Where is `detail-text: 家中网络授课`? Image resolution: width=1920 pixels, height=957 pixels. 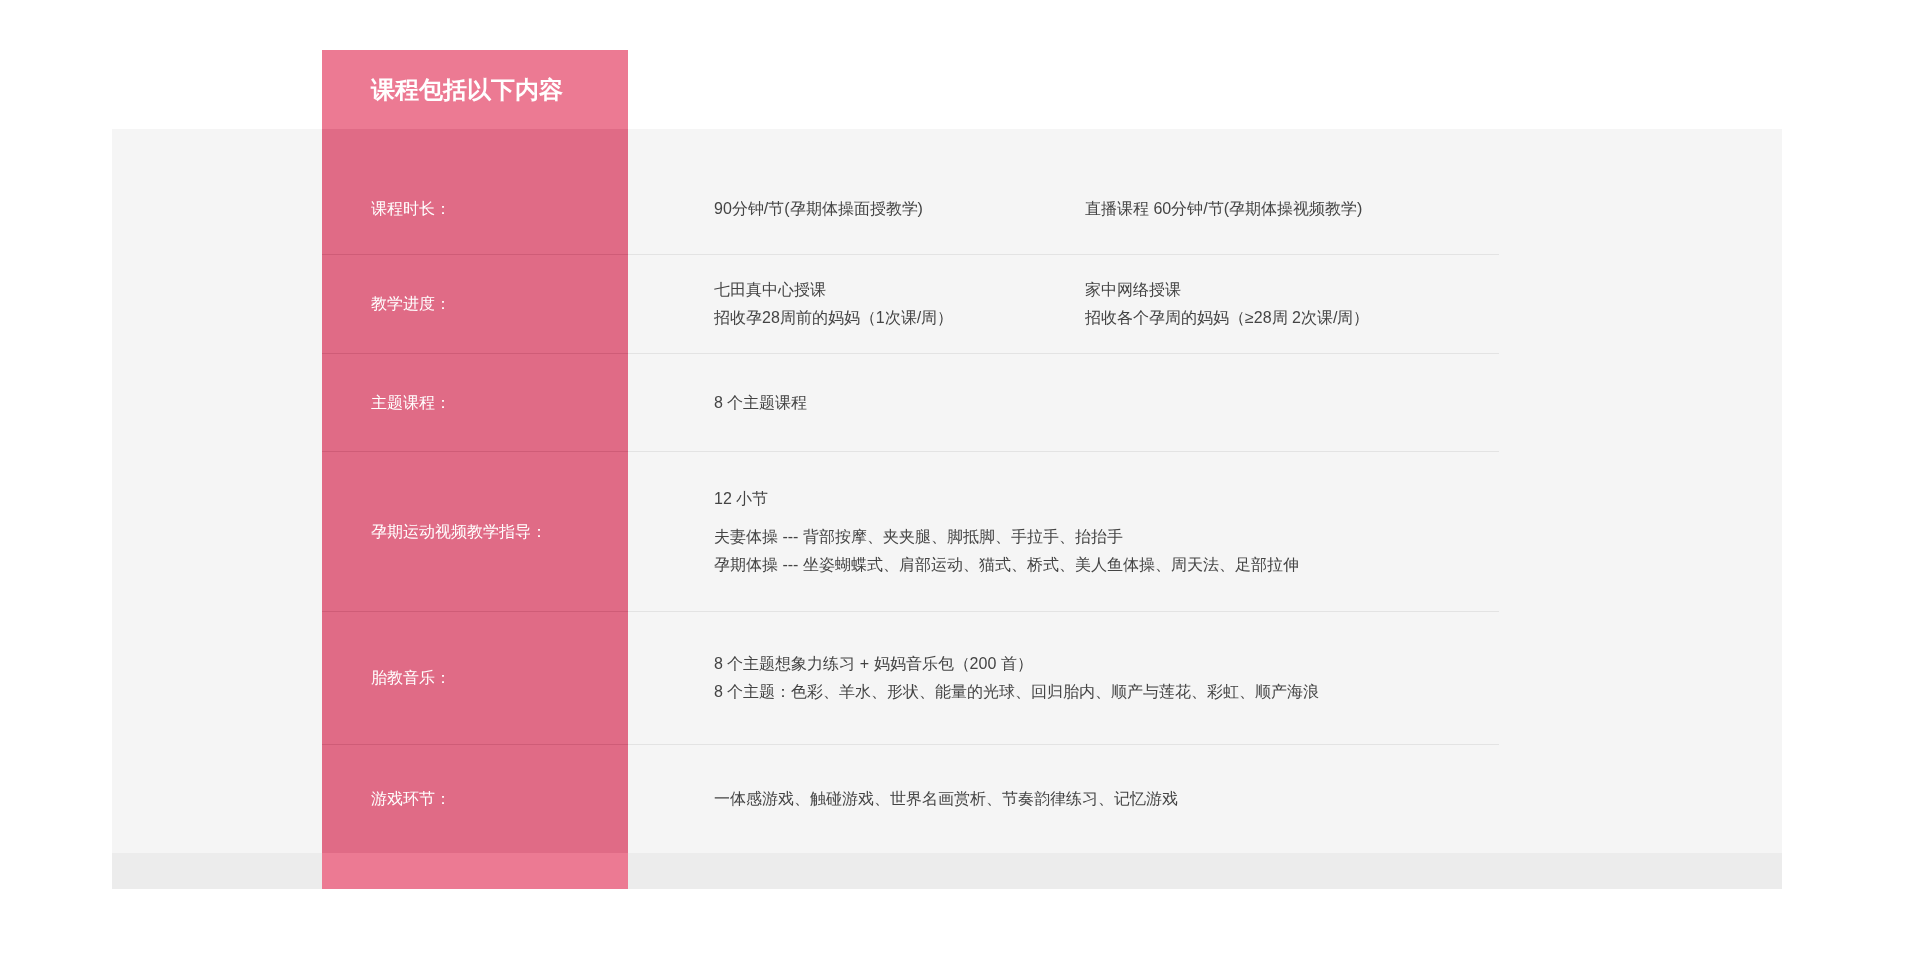
detail-text: 家中网络授课 is located at coordinates (1133, 290).